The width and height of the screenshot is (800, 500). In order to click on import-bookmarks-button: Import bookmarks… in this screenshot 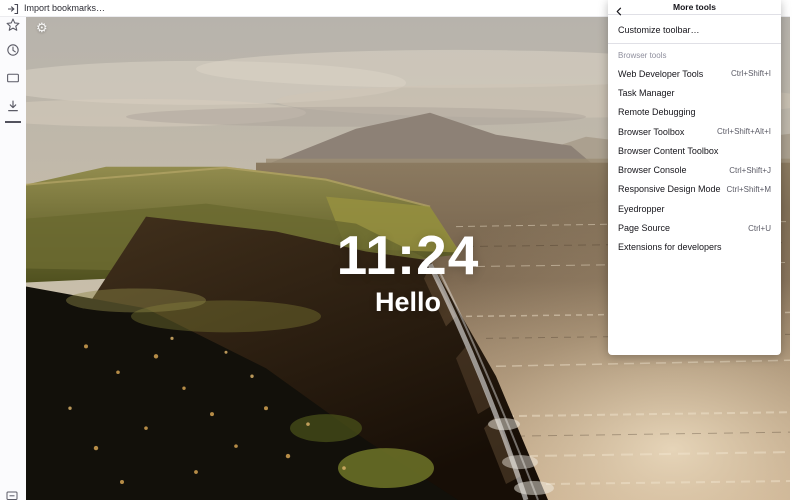, I will do `click(64, 8)`.